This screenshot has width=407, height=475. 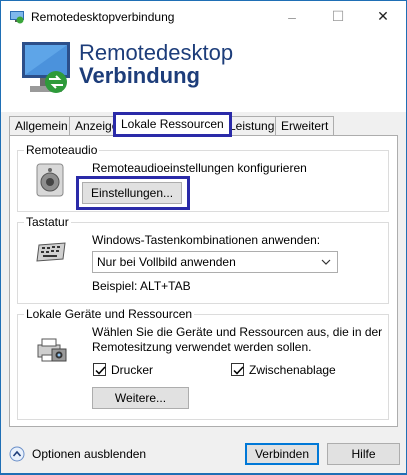 I want to click on minimize-icon: –, so click(x=292, y=16).